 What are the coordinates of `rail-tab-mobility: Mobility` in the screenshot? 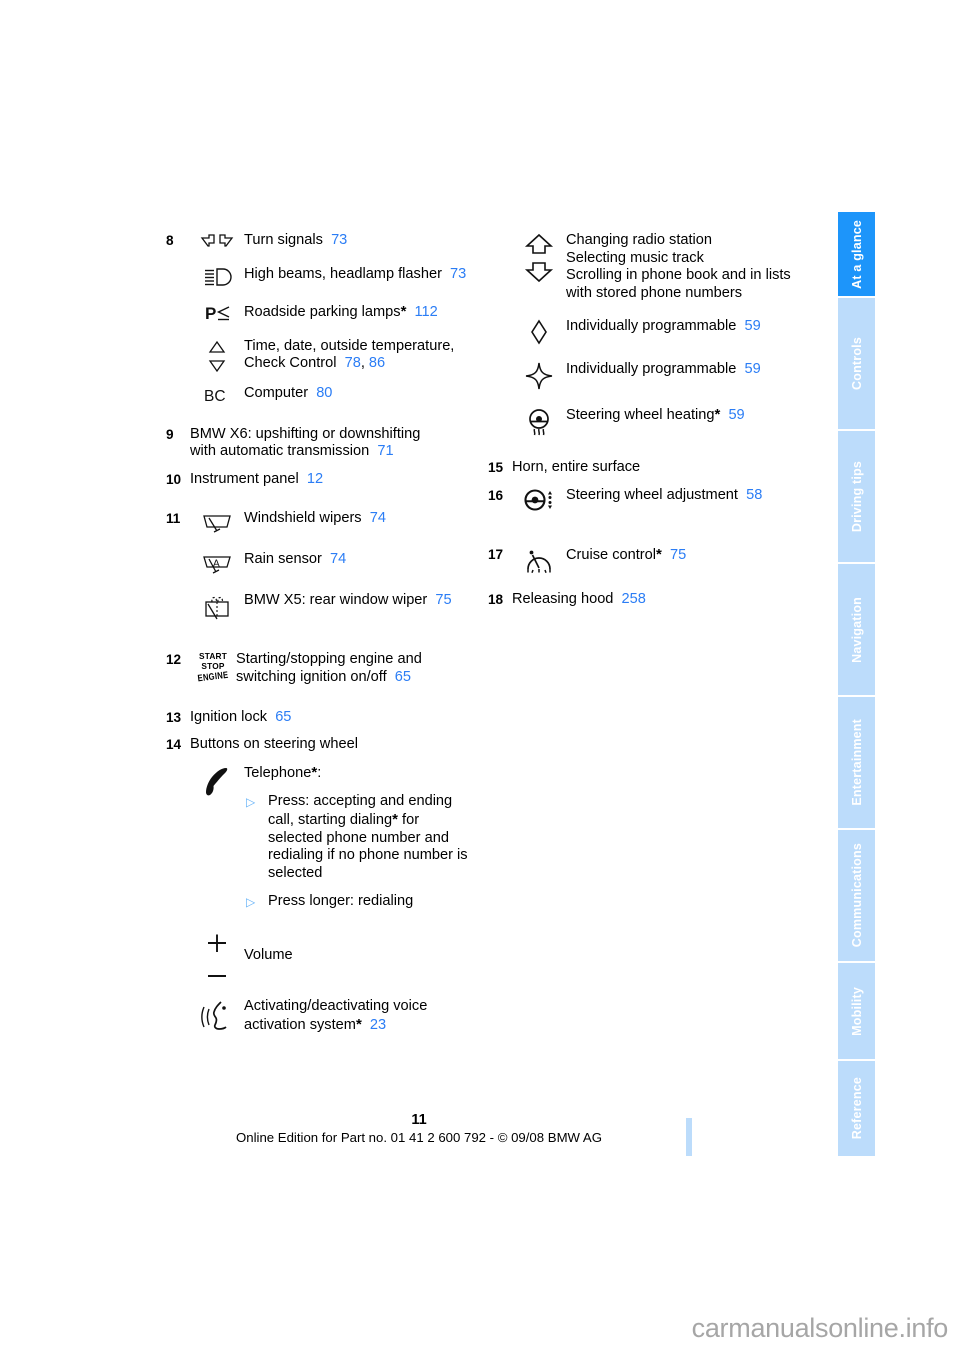 It's located at (856, 1012).